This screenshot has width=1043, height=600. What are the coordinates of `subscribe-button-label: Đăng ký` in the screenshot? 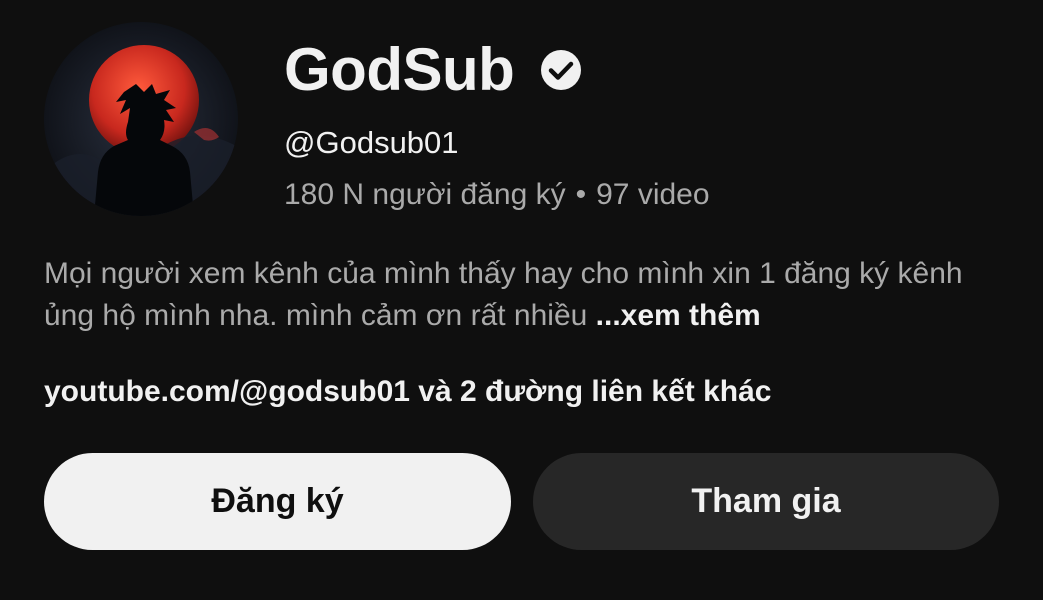 It's located at (277, 501).